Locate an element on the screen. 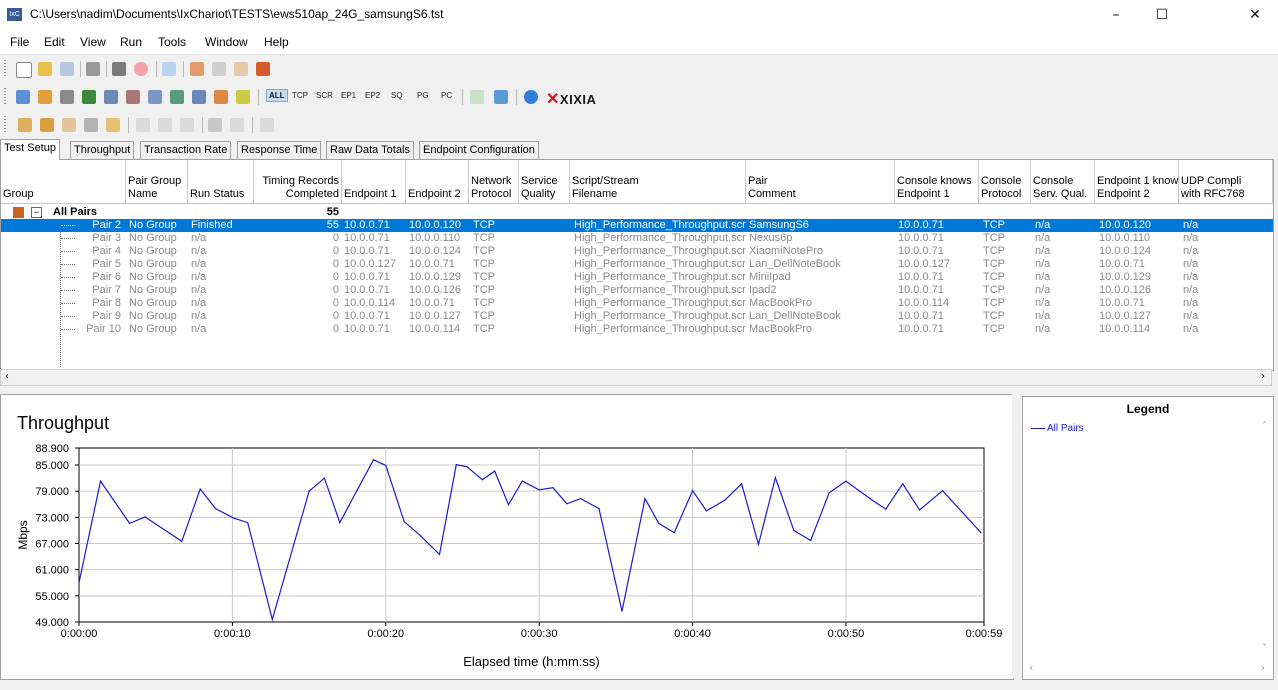 The height and width of the screenshot is (690, 1278). pane-splitter is located at coordinates (1017, 536).